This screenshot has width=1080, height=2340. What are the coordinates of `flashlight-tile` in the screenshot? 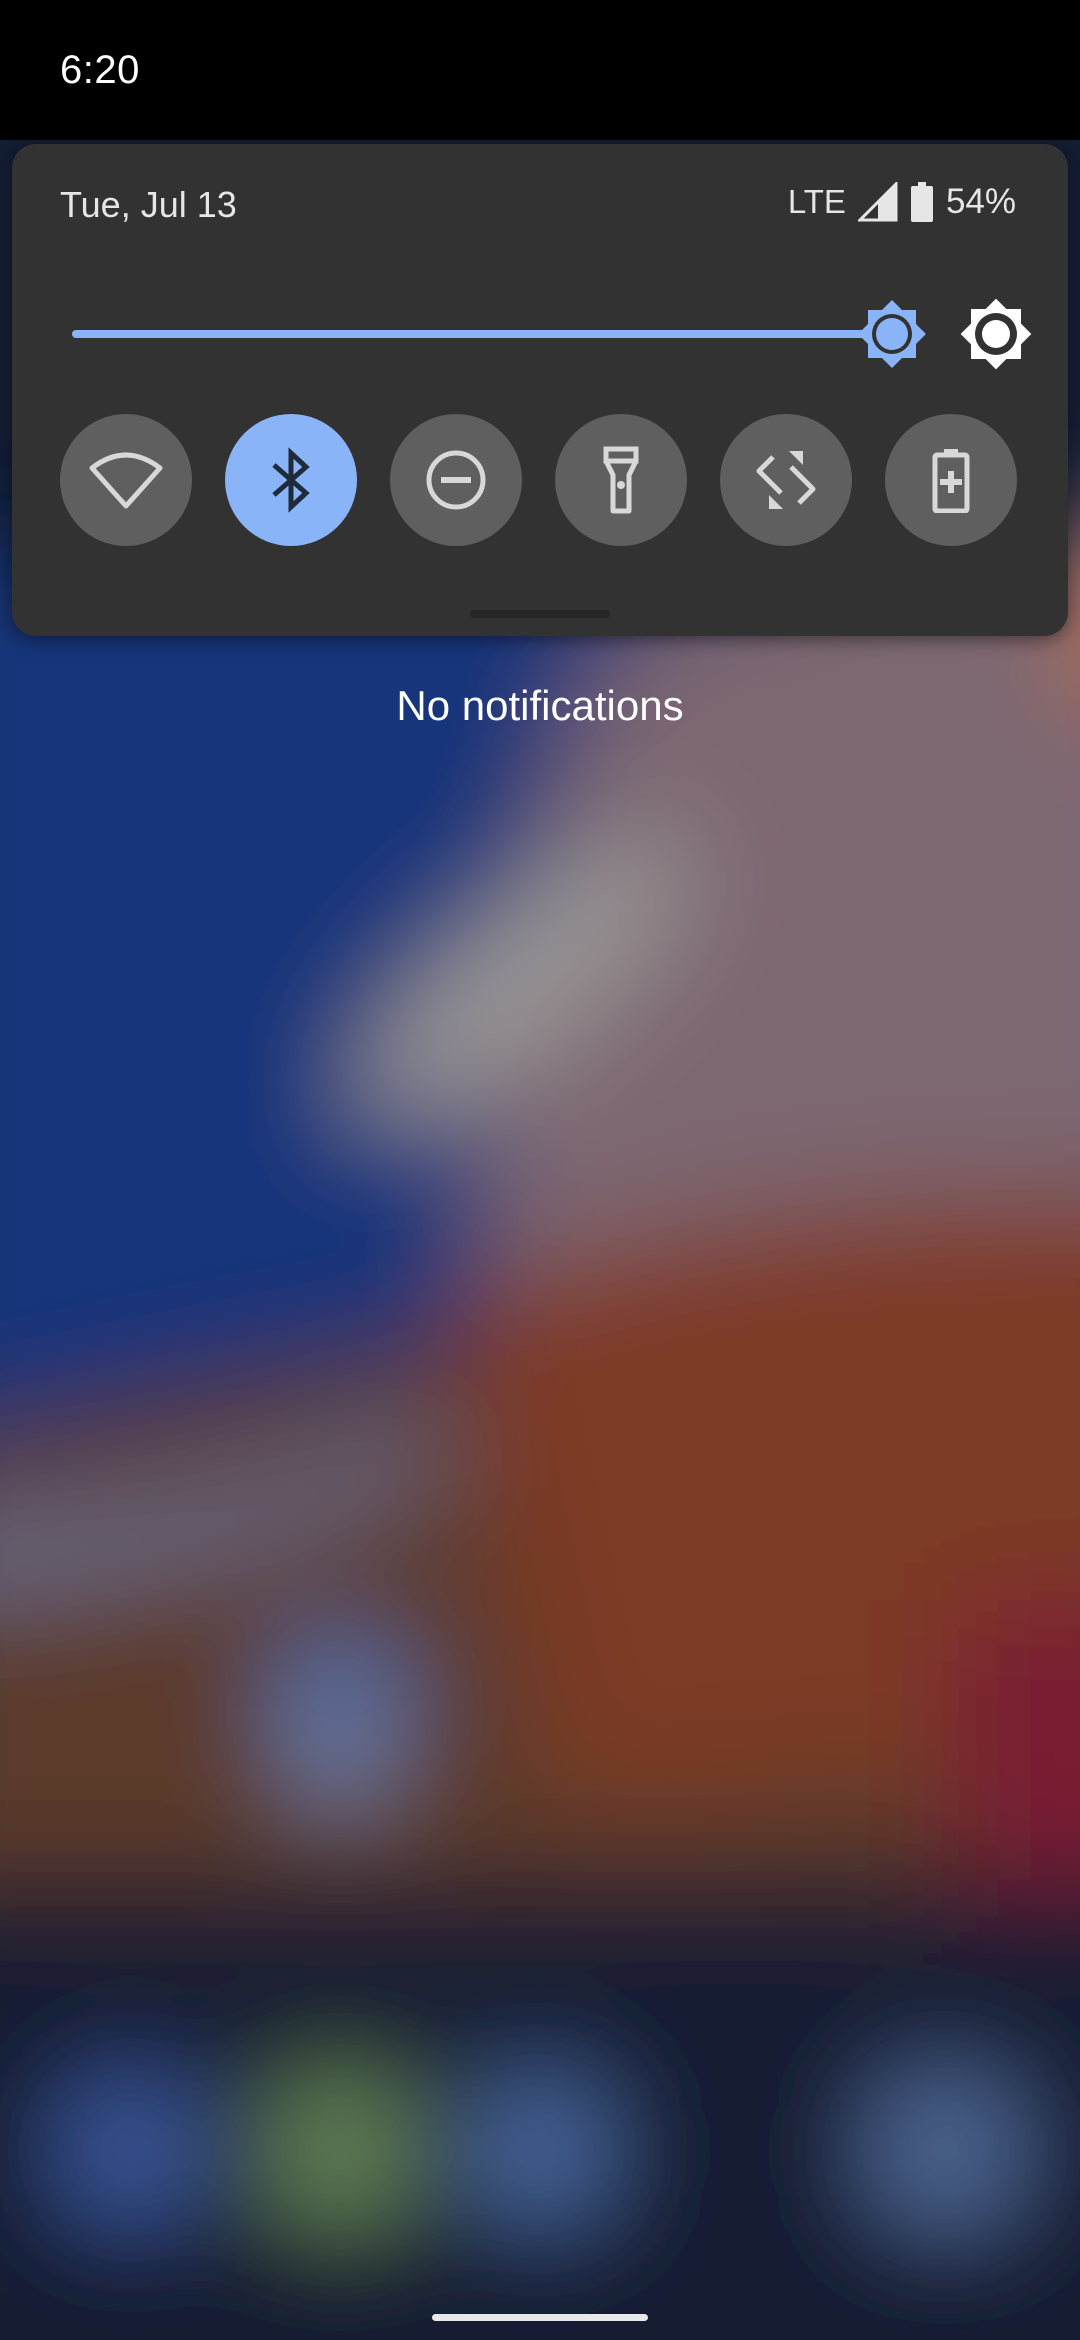 It's located at (621, 480).